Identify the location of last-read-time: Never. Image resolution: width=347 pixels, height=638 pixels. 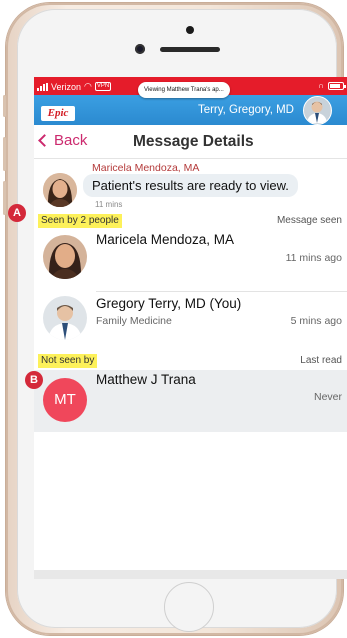
(327, 397).